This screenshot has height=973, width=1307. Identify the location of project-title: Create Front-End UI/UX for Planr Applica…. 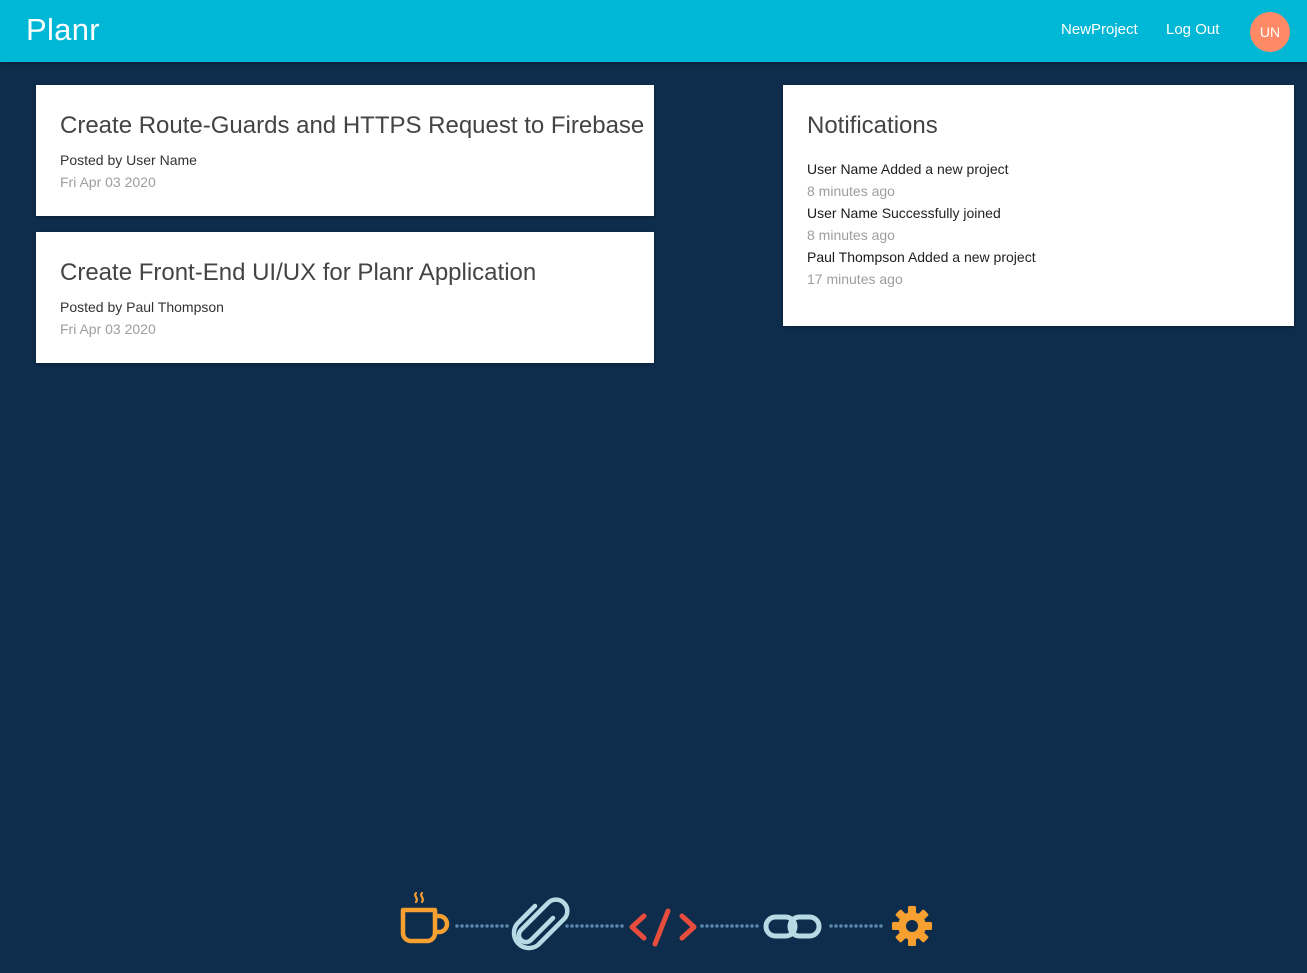
(298, 272).